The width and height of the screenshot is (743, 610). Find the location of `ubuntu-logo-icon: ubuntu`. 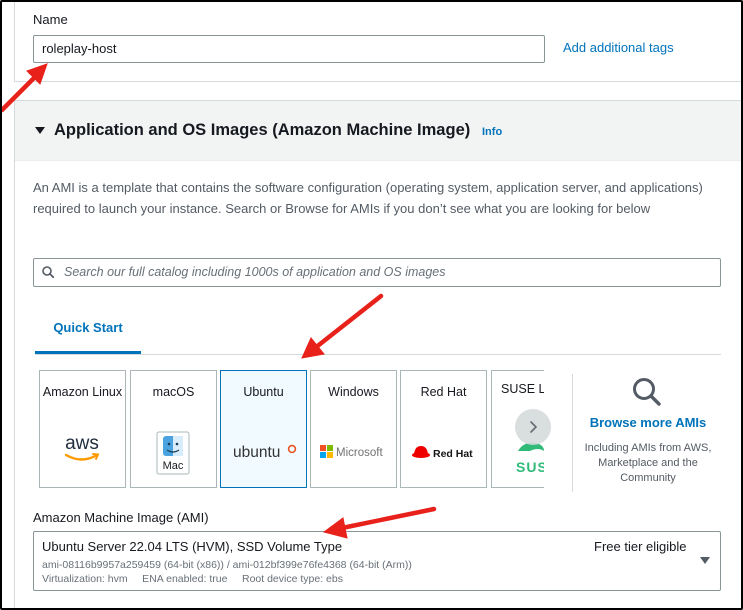

ubuntu-logo-icon: ubuntu is located at coordinates (265, 452).